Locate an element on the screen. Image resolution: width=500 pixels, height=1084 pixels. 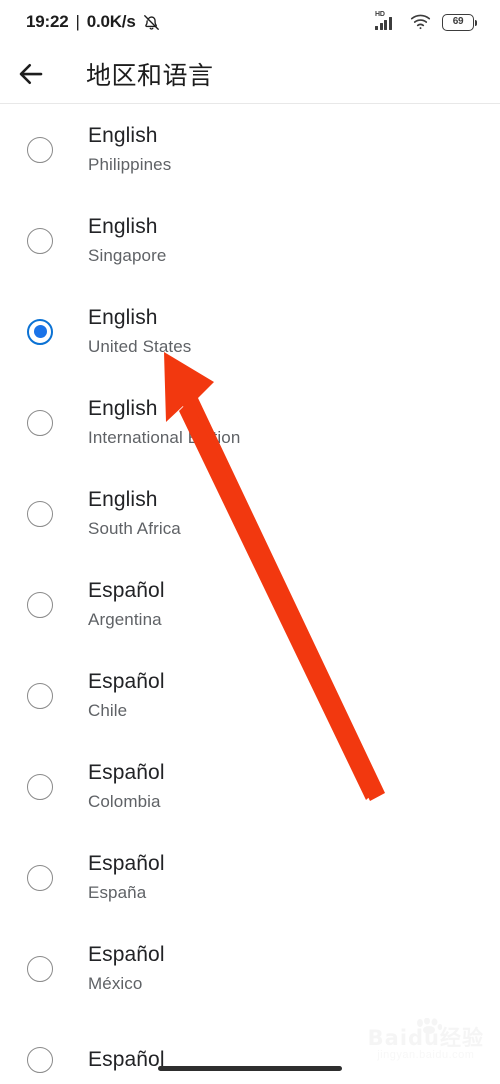
status-time: 19:22 is located at coordinates (47, 21).